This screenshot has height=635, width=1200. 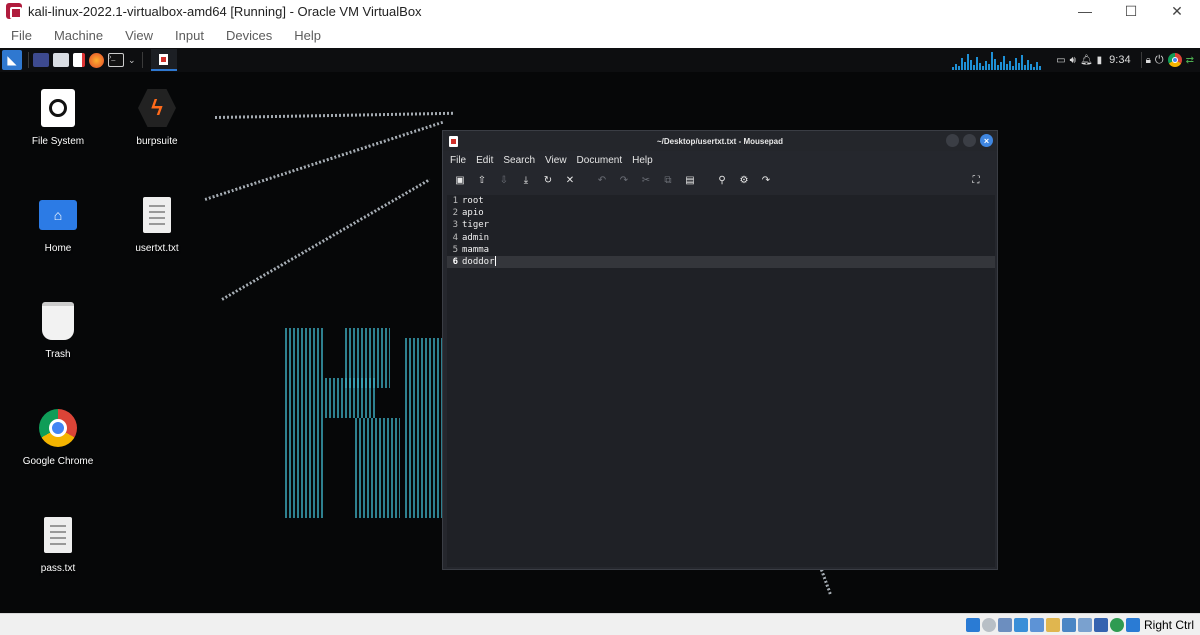 I want to click on cut-icon: ✂, so click(x=646, y=180).